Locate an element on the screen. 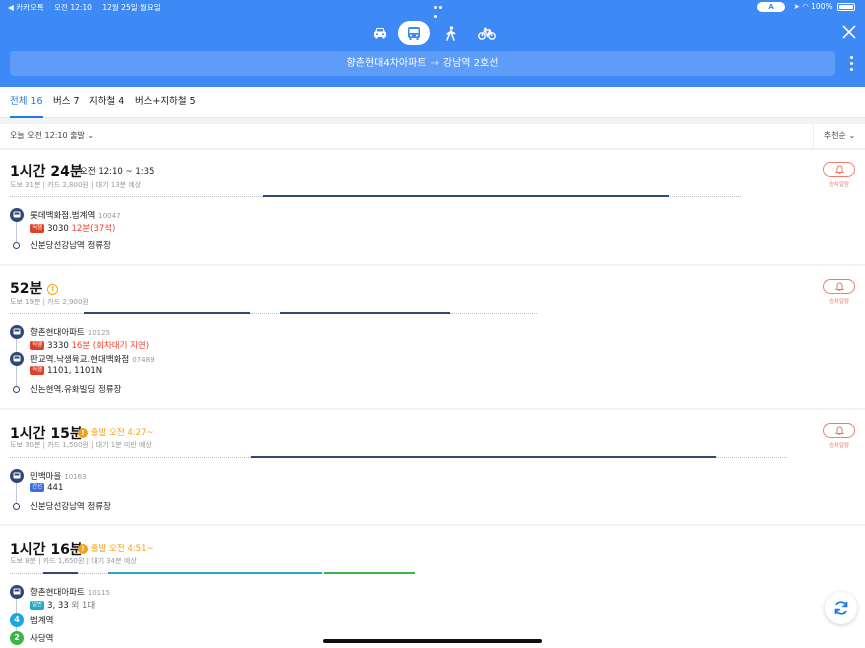 This screenshot has width=865, height=648. origin-label: 향촌현대4차아파트 is located at coordinates (386, 63).